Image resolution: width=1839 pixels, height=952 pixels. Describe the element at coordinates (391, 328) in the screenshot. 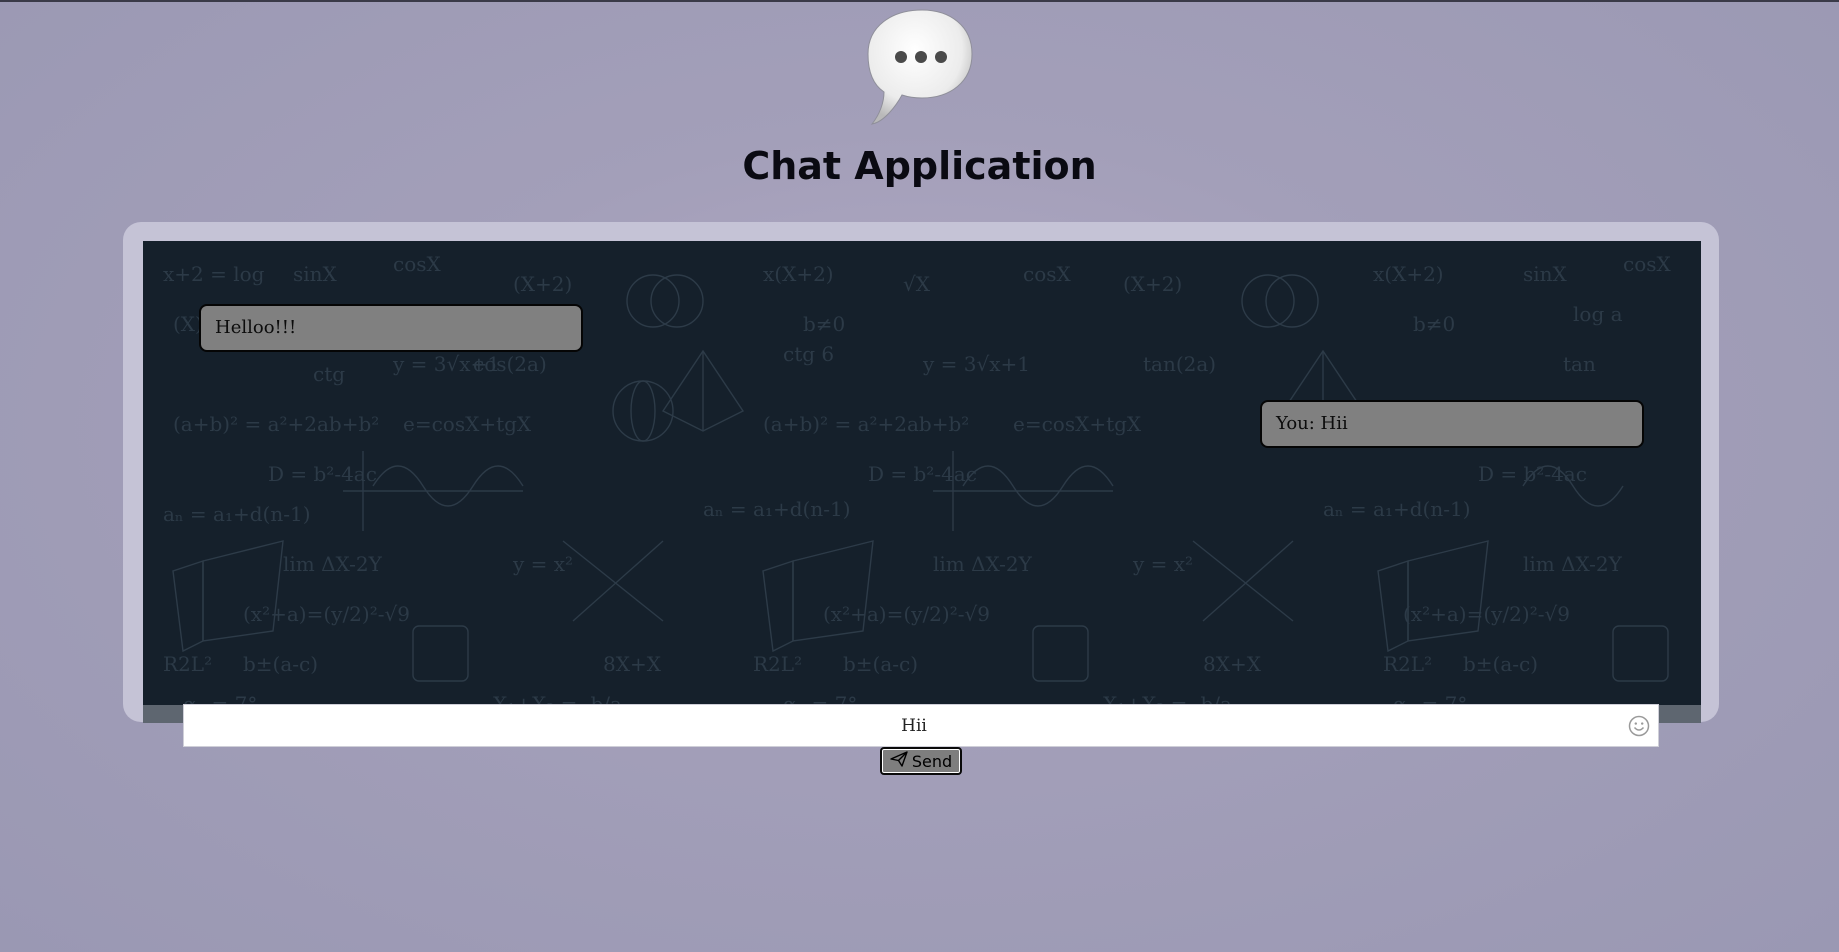

I see `message-bubble-received: Helloo!!!` at that location.